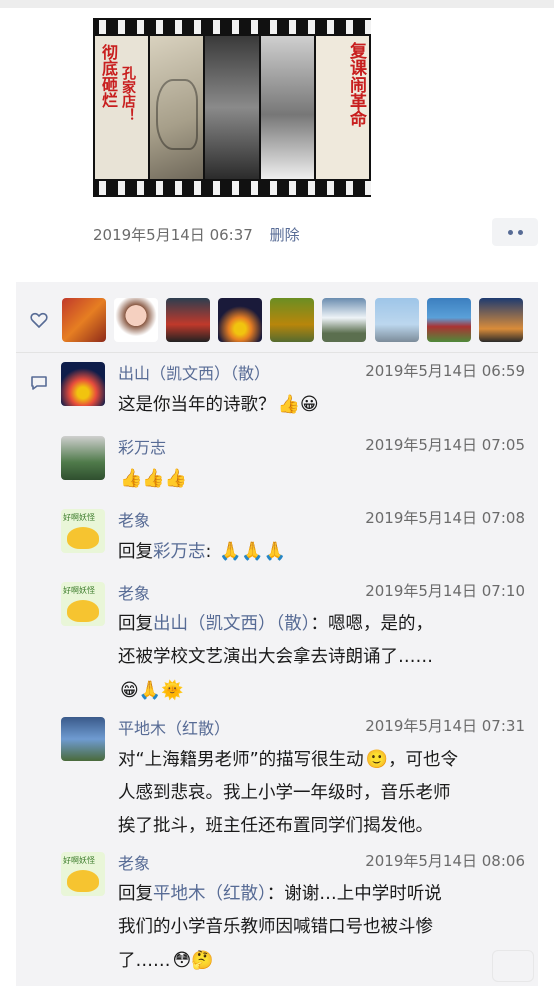  I want to click on image-slogan-left-sub: 孔家店！, so click(128, 94).